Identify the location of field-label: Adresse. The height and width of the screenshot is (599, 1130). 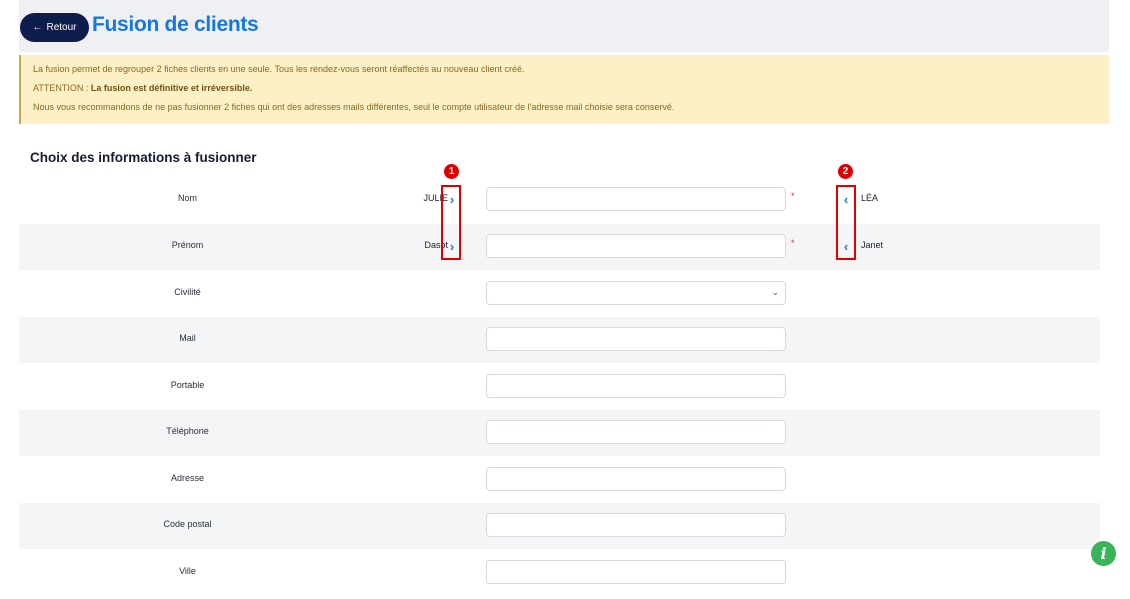
(187, 478).